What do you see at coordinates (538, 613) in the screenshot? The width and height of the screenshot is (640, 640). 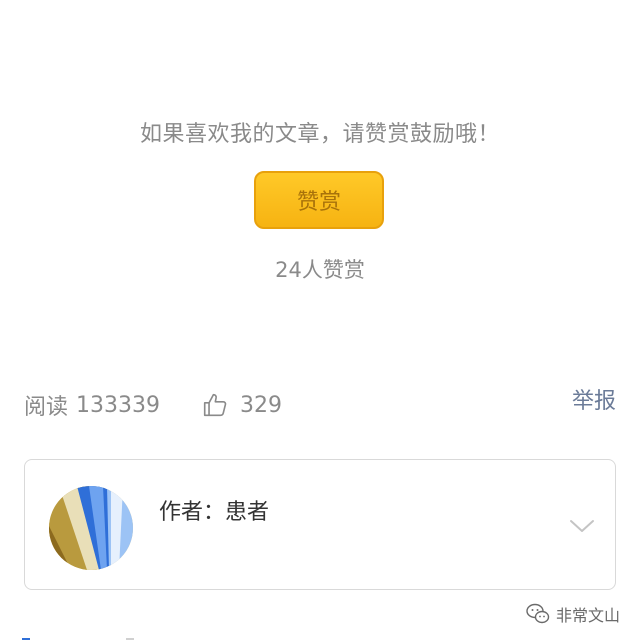 I see `wechat-icon` at bounding box center [538, 613].